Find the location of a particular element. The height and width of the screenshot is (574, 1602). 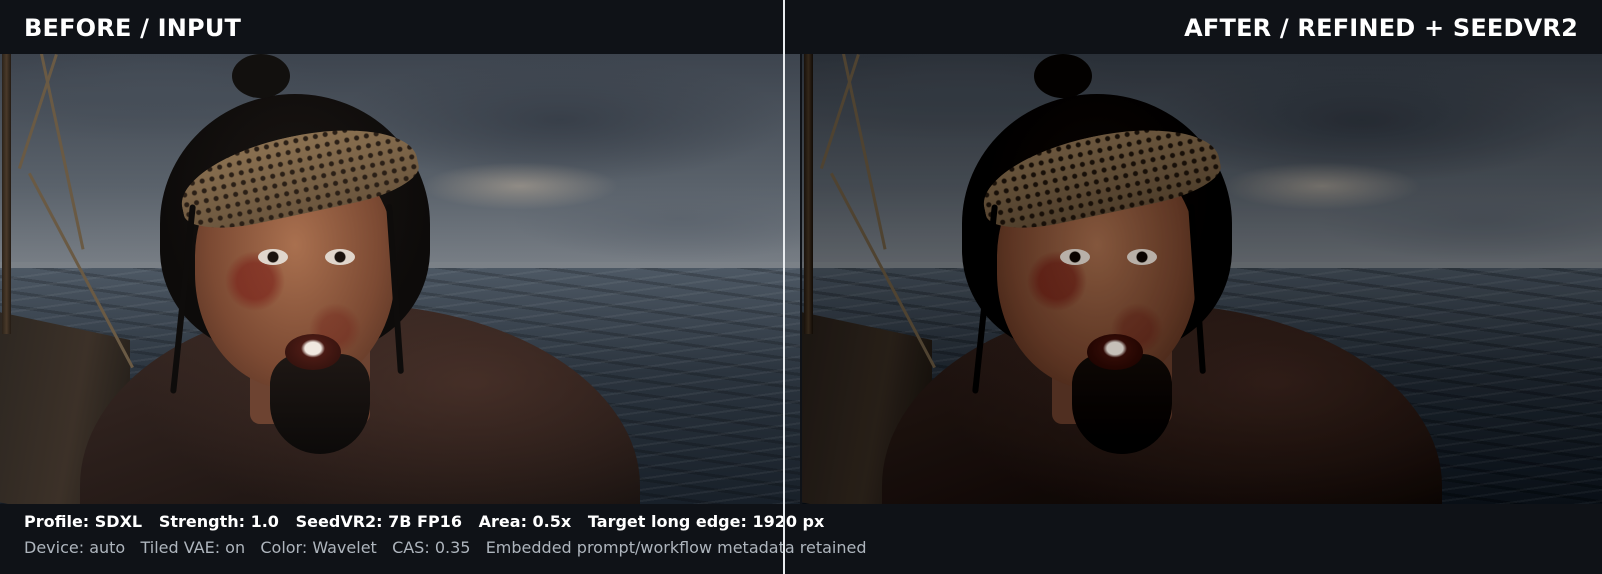

after-label: AFTER / REFINED + SEEDVR2 is located at coordinates (1381, 28).